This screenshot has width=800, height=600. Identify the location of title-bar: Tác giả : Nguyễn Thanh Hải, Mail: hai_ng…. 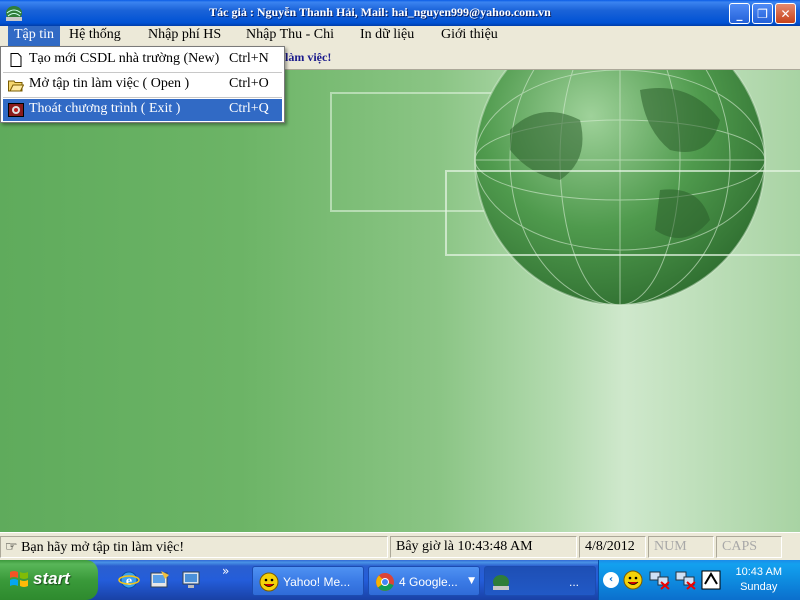
(400, 13).